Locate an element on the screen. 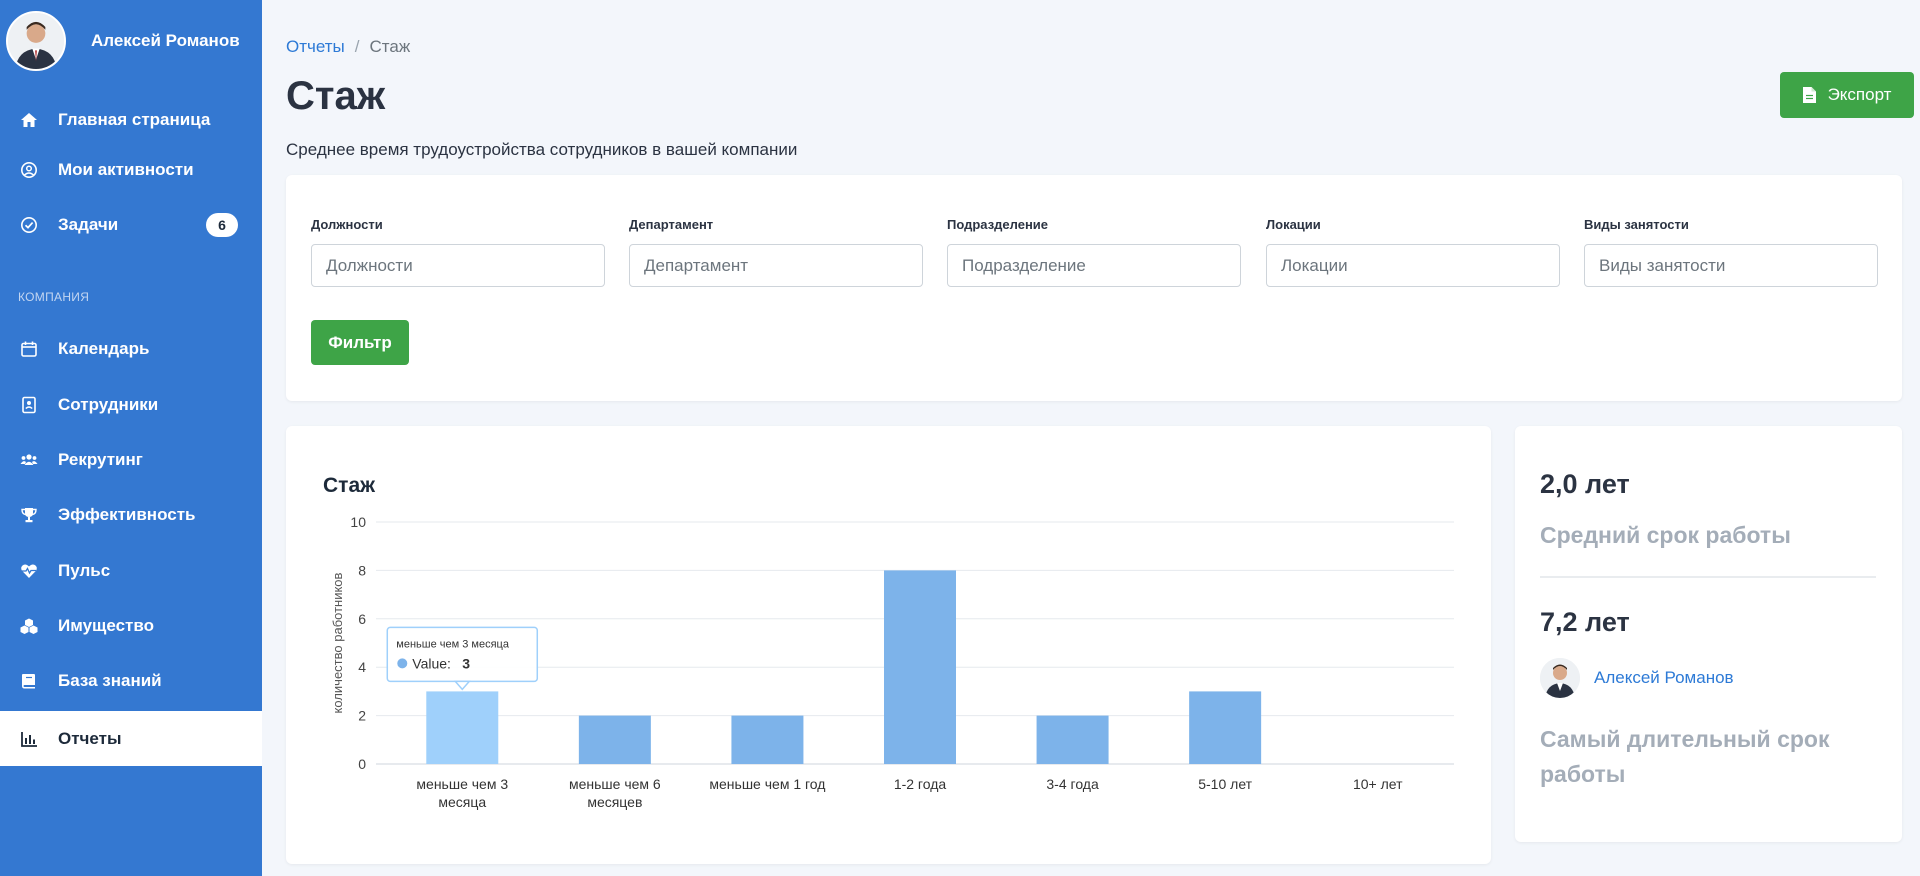 The image size is (1920, 876). subdivision-input is located at coordinates (1094, 265).